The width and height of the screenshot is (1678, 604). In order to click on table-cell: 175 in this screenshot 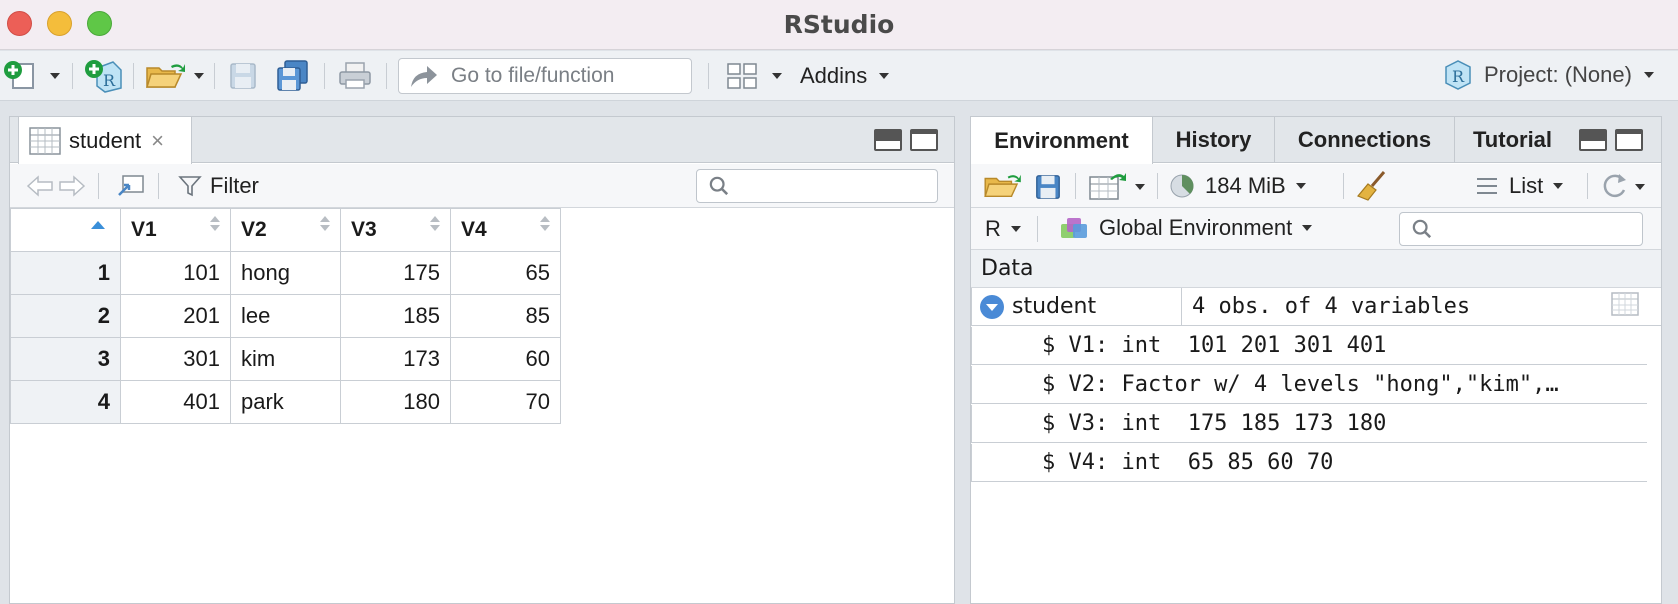, I will do `click(395, 273)`.